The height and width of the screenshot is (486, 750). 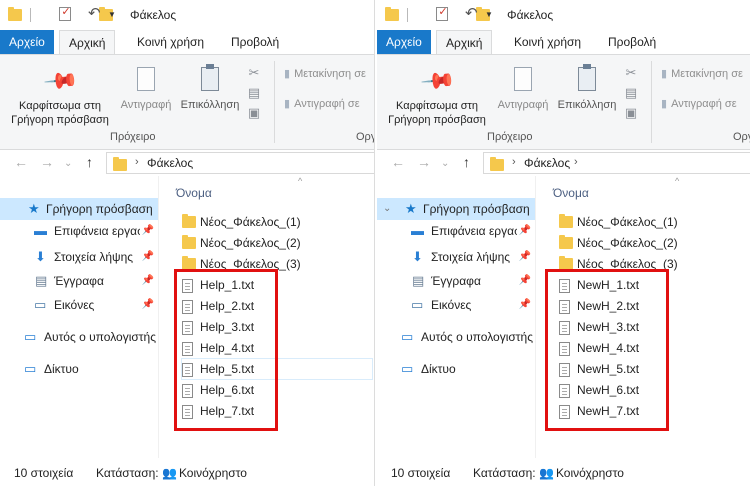 I want to click on chevron-down-icon: ⌄, so click(x=387, y=209).